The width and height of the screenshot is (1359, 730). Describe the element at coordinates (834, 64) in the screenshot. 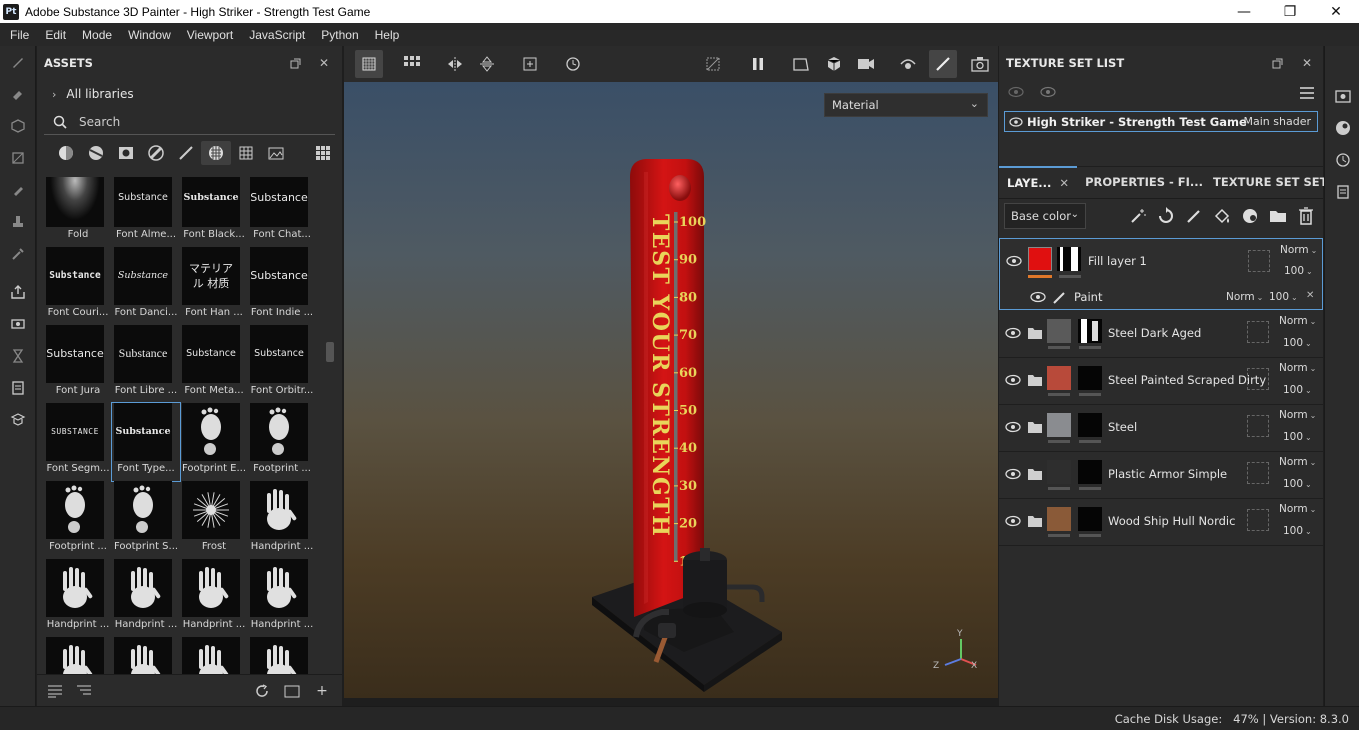

I see `view-3d-icon` at that location.